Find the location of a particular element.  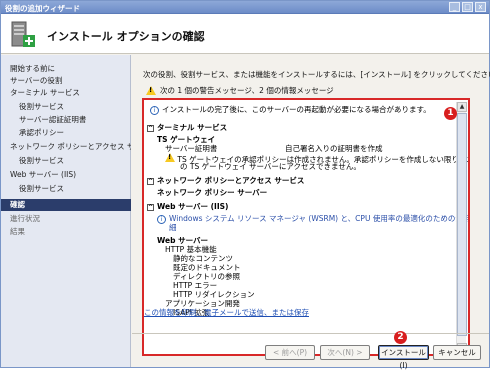

close-button: x is located at coordinates (480, 7).